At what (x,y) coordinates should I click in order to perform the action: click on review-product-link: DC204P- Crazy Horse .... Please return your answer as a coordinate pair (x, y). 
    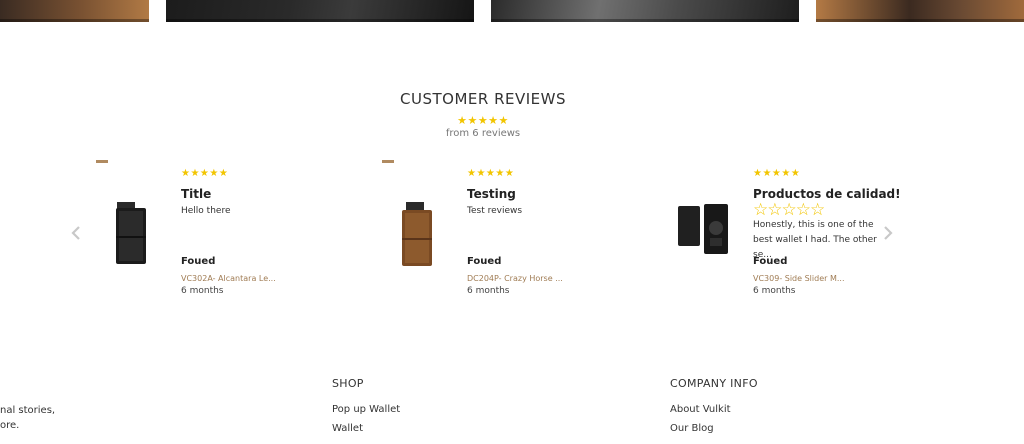
    Looking at the image, I should click on (515, 278).